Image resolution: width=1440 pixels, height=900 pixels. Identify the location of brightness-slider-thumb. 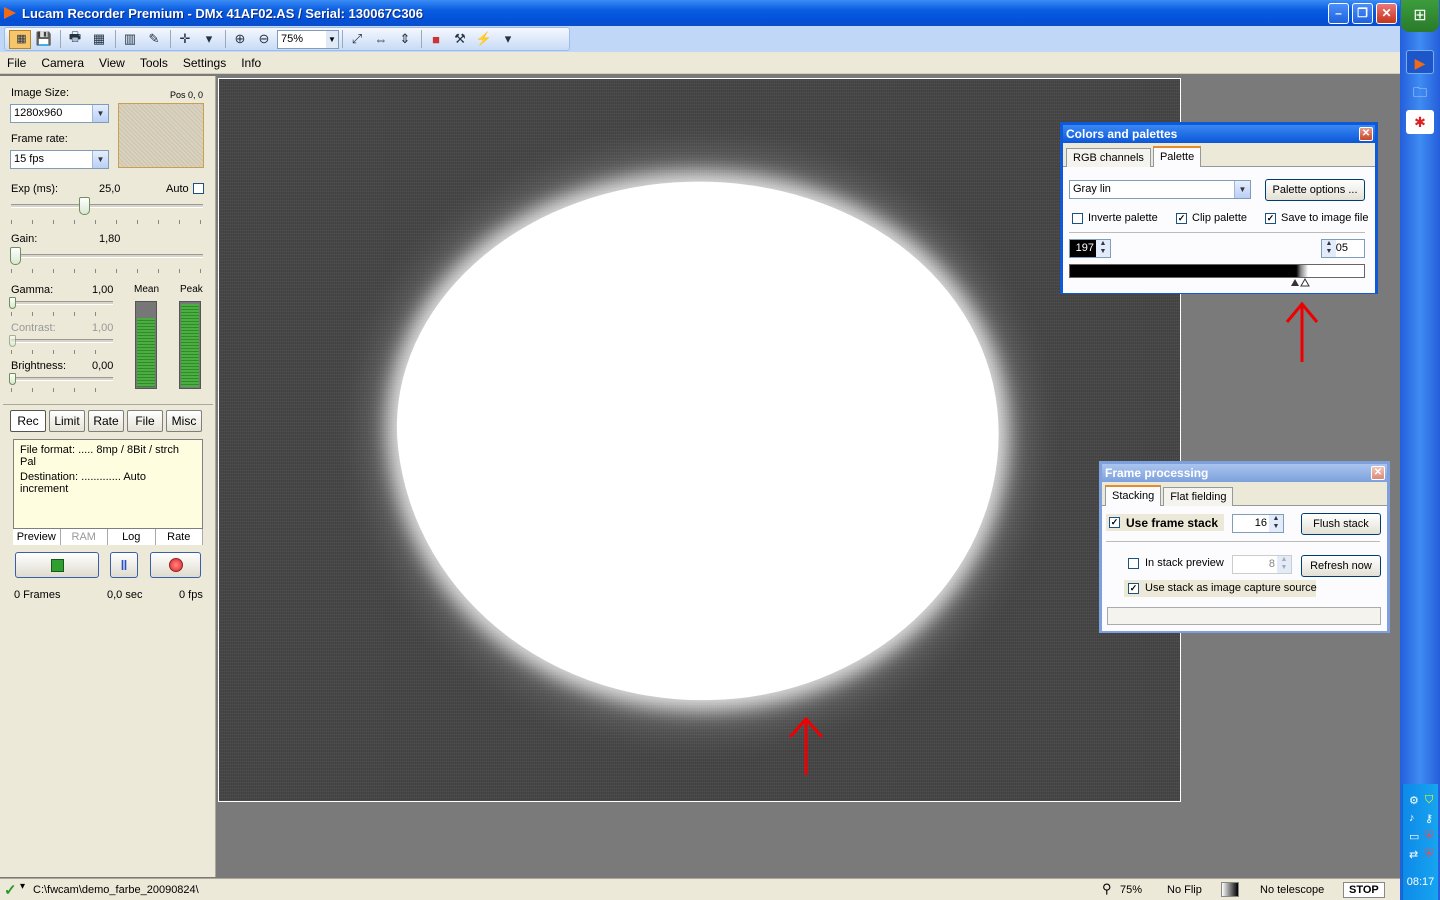
(12, 379).